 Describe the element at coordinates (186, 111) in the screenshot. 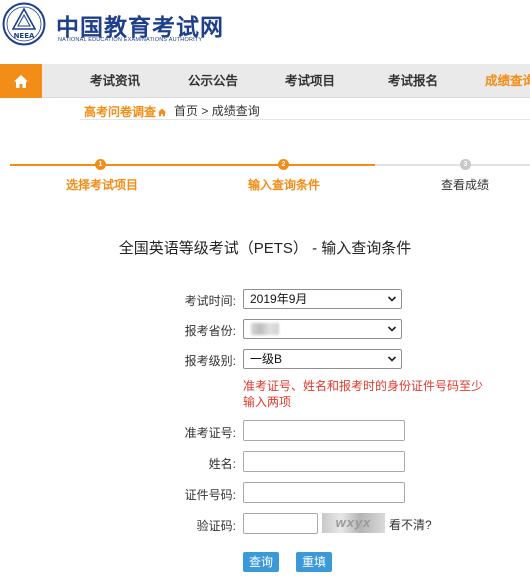

I see `breadcrumb-home: 首页` at that location.